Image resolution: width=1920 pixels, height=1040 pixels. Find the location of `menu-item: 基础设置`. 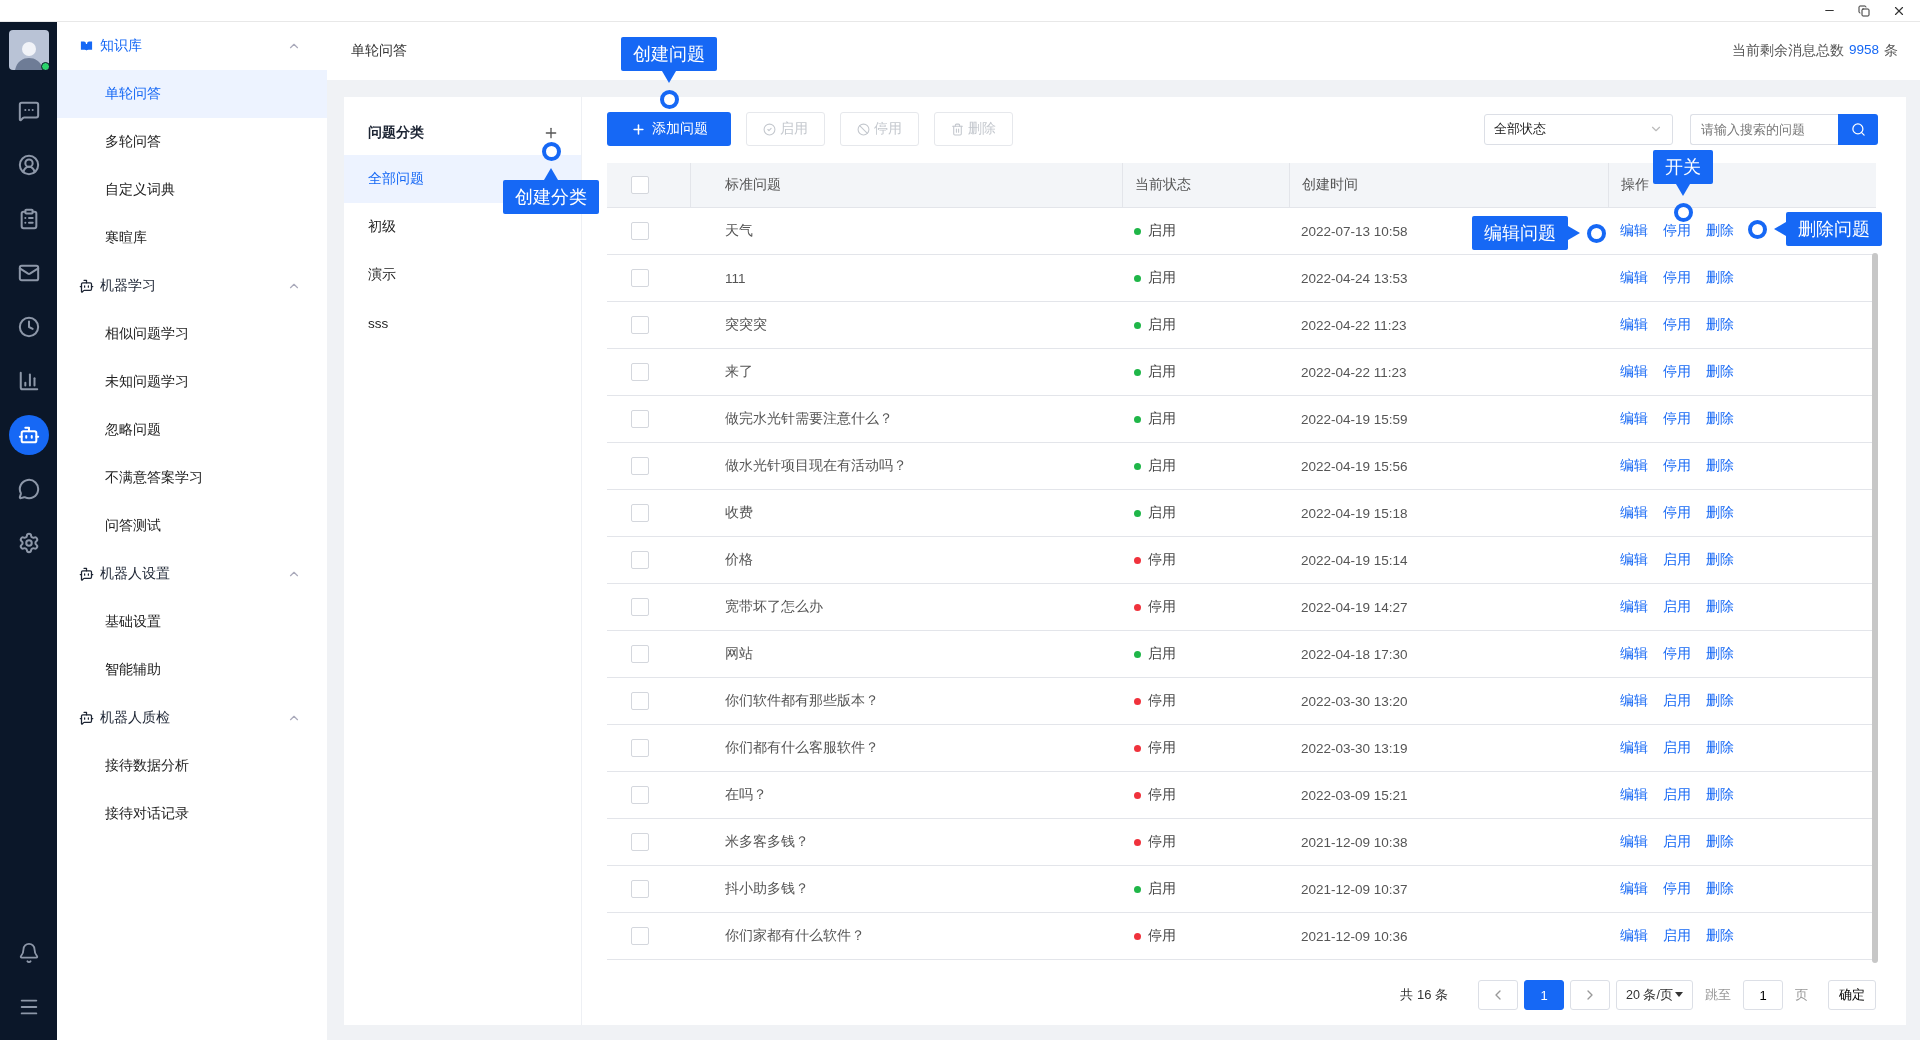

menu-item: 基础设置 is located at coordinates (192, 622).